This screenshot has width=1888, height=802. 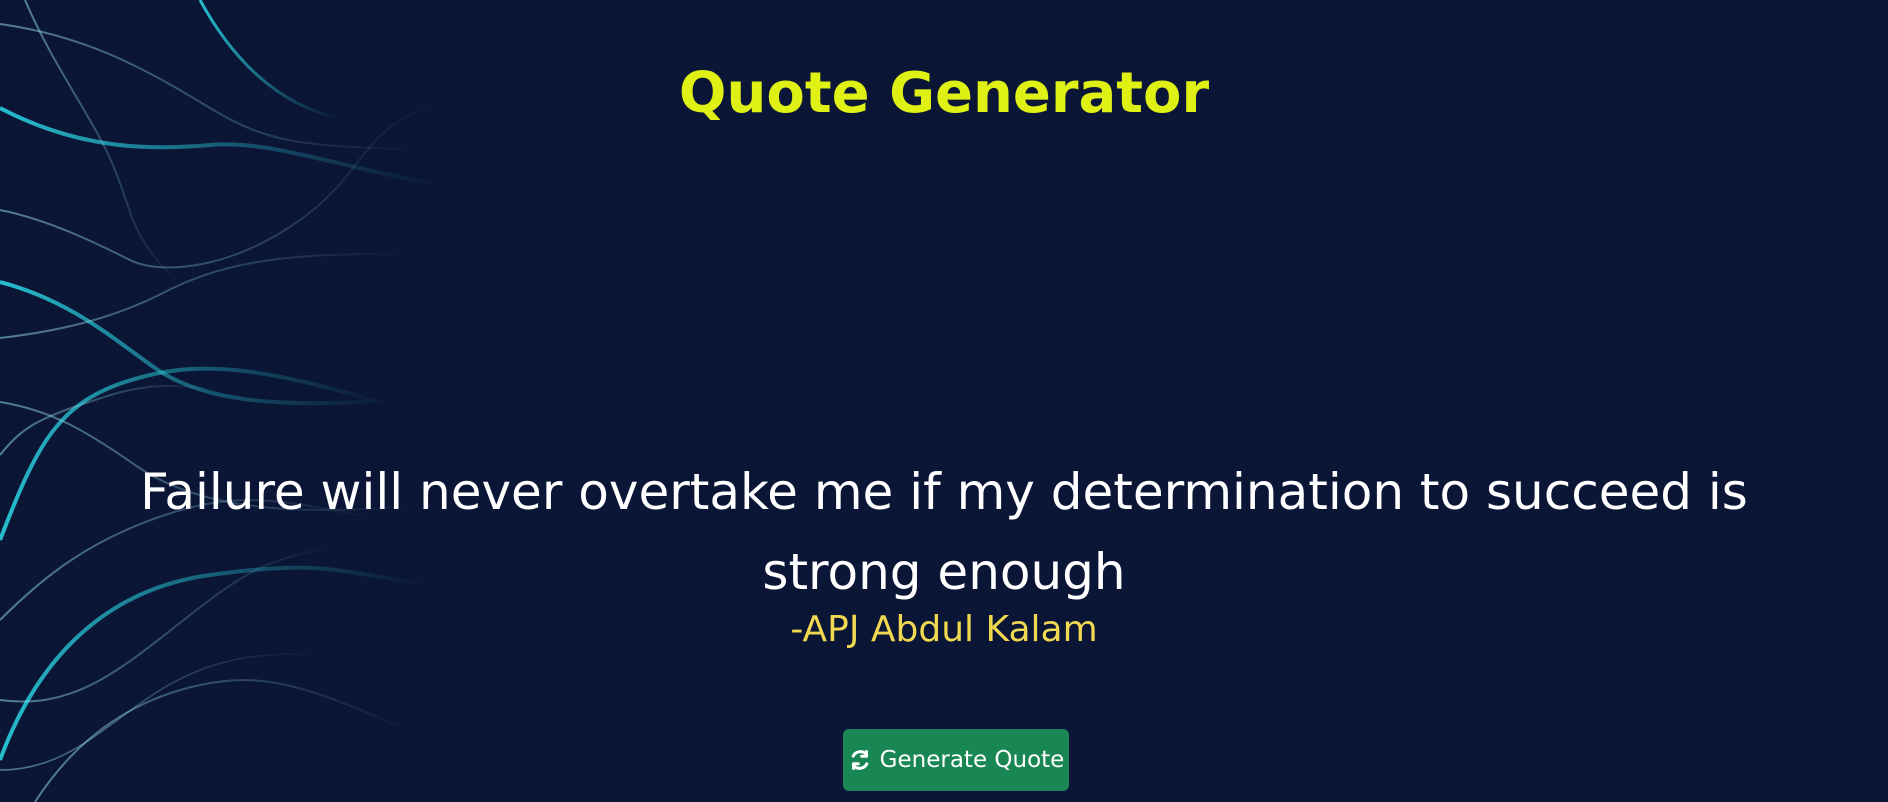 I want to click on generate-quote-label: Generate Quote, so click(x=972, y=760).